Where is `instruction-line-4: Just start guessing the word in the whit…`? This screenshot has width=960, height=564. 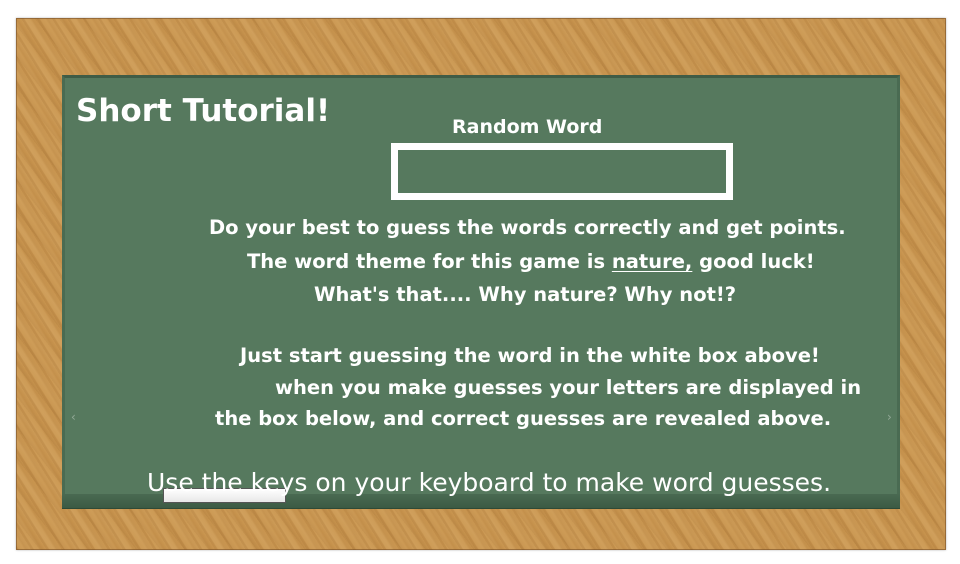 instruction-line-4: Just start guessing the word in the whit… is located at coordinates (530, 355).